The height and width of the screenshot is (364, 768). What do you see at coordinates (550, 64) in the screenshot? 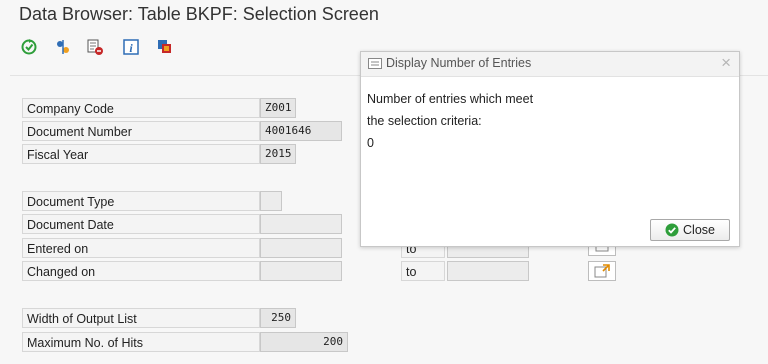
I see `dialog-header: Display Number of Entries ×` at bounding box center [550, 64].